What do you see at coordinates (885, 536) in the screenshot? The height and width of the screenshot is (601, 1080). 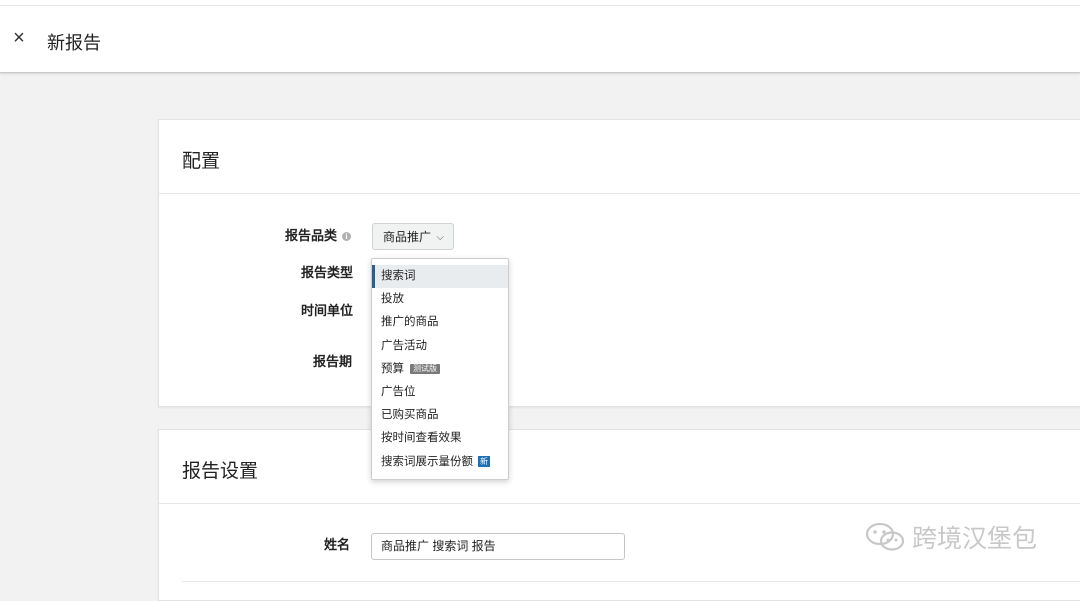 I see `wechat-logo-icon` at bounding box center [885, 536].